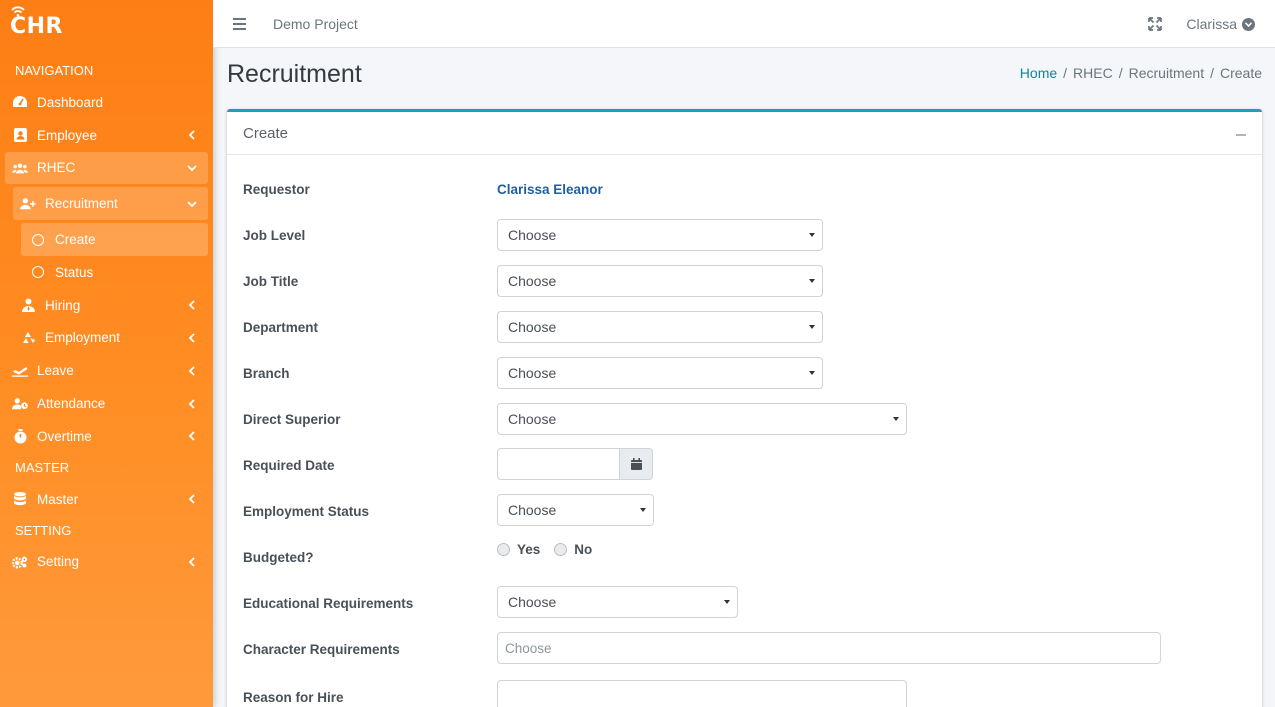 The width and height of the screenshot is (1275, 707). Describe the element at coordinates (106, 135) in the screenshot. I see `sidebar-item-employee: Employee` at that location.